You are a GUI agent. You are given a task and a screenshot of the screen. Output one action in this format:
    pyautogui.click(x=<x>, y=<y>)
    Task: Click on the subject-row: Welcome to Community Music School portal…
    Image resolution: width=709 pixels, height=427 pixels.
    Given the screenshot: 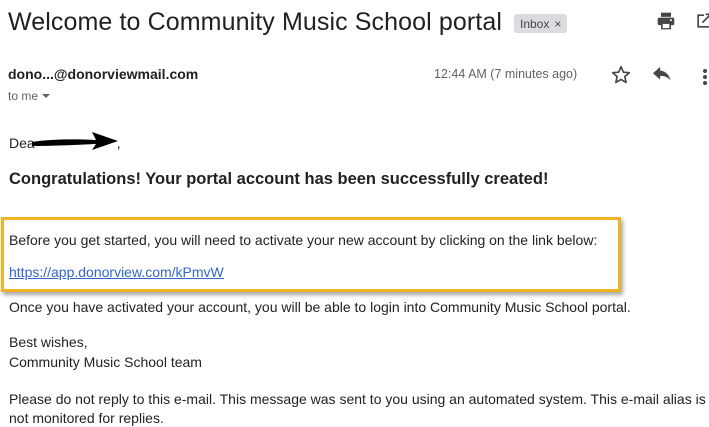 What is the action you would take?
    pyautogui.click(x=288, y=22)
    